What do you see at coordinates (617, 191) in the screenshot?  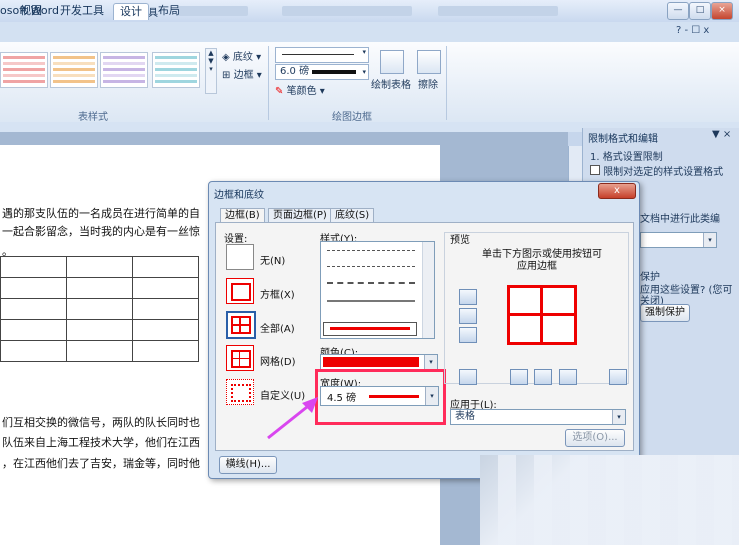 I see `dialog-close-button: x` at bounding box center [617, 191].